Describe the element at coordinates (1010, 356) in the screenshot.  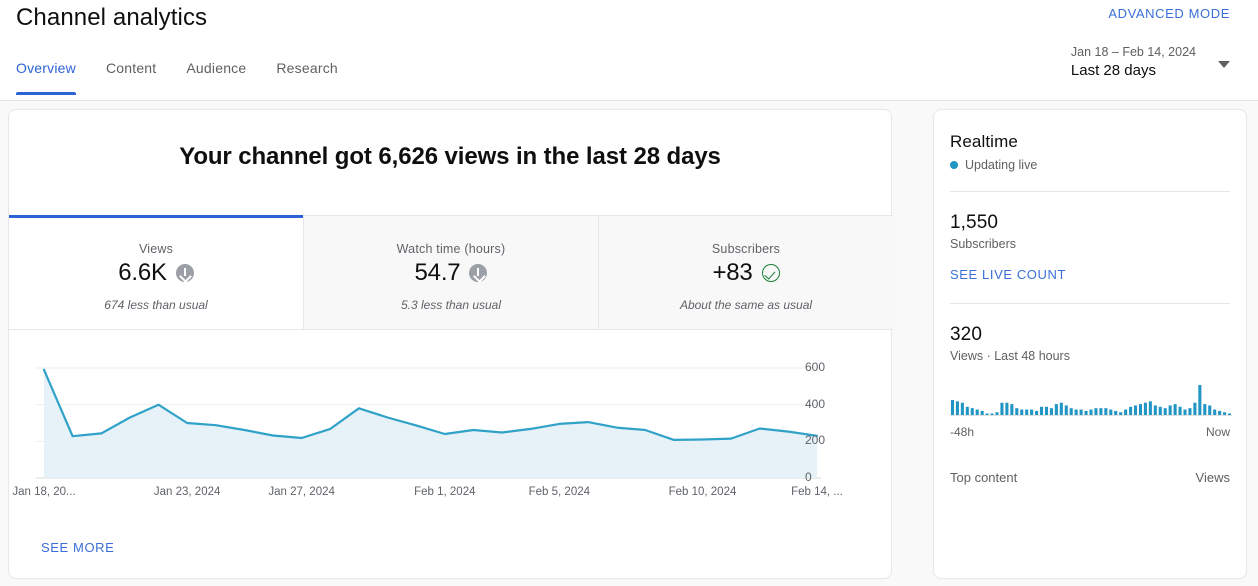
I see `realtime-views-label: Views · Last 48 hours` at that location.